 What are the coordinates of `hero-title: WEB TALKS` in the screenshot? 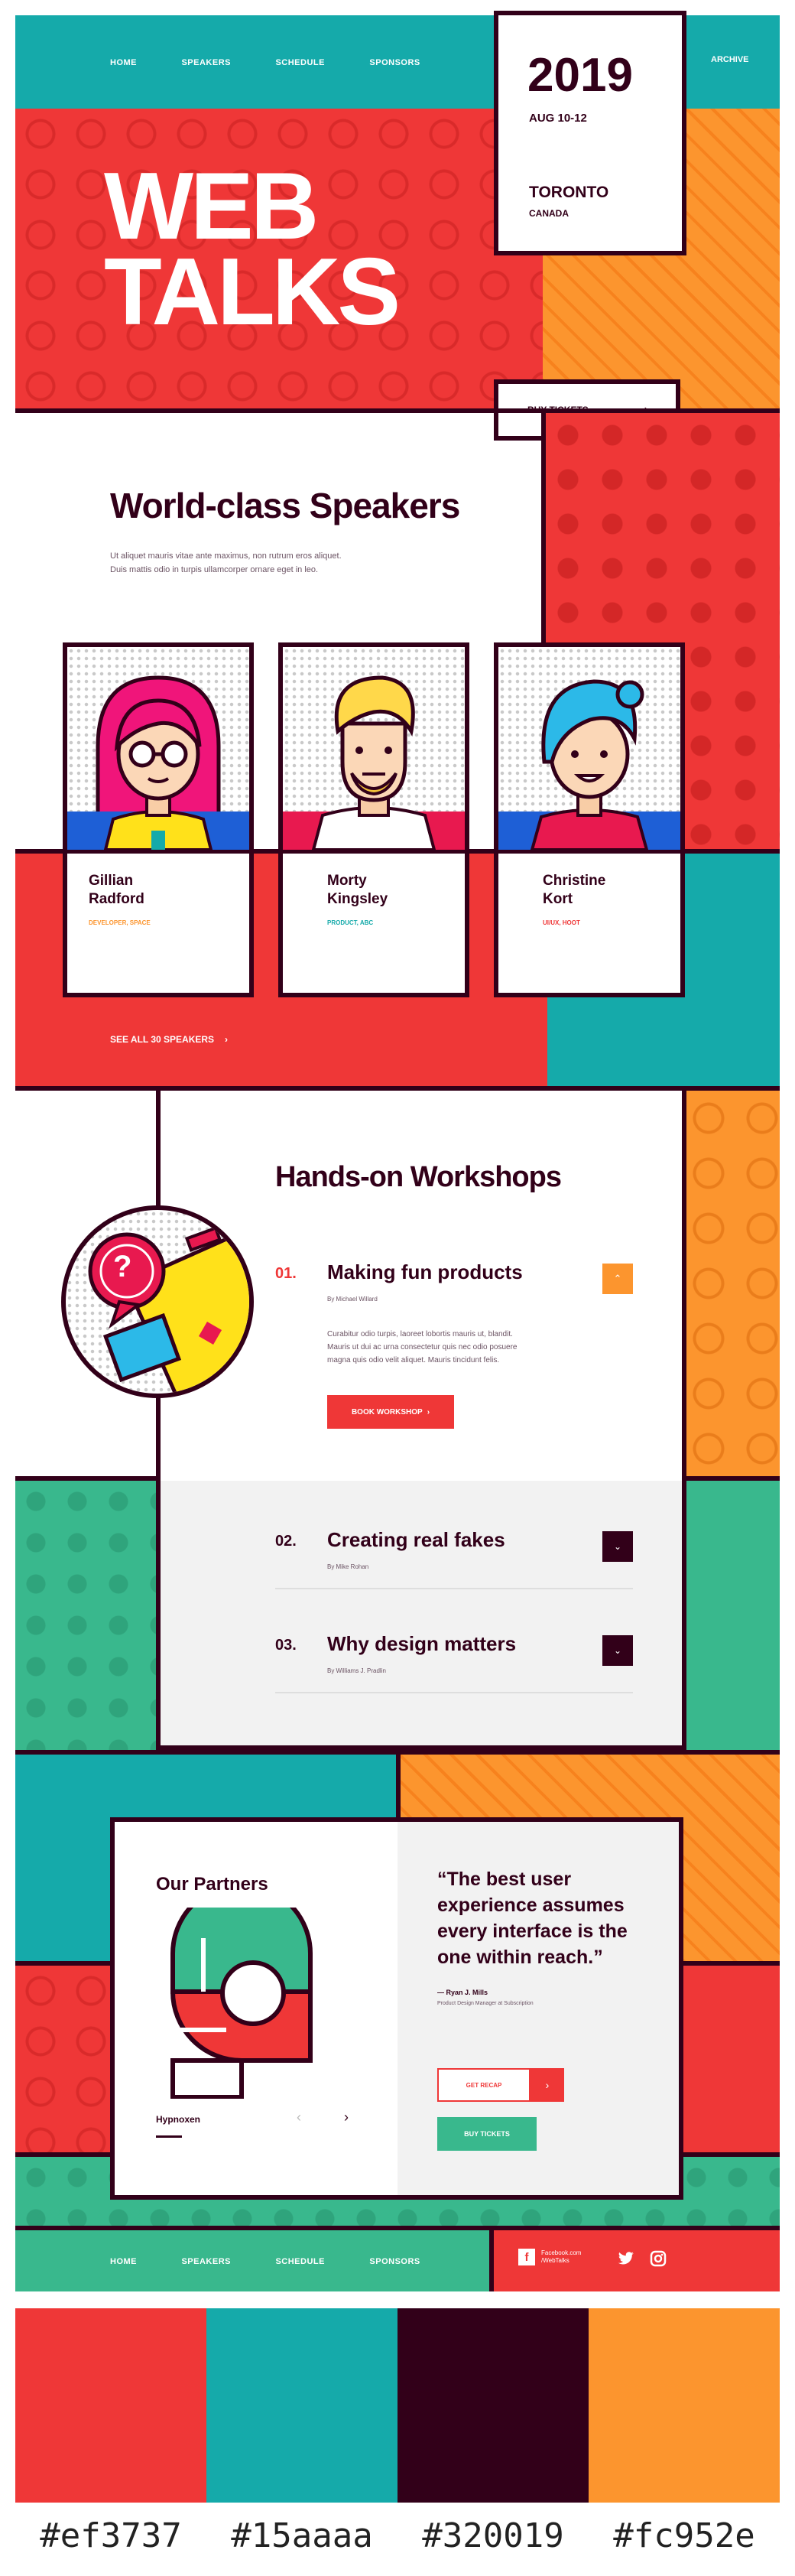 It's located at (252, 249).